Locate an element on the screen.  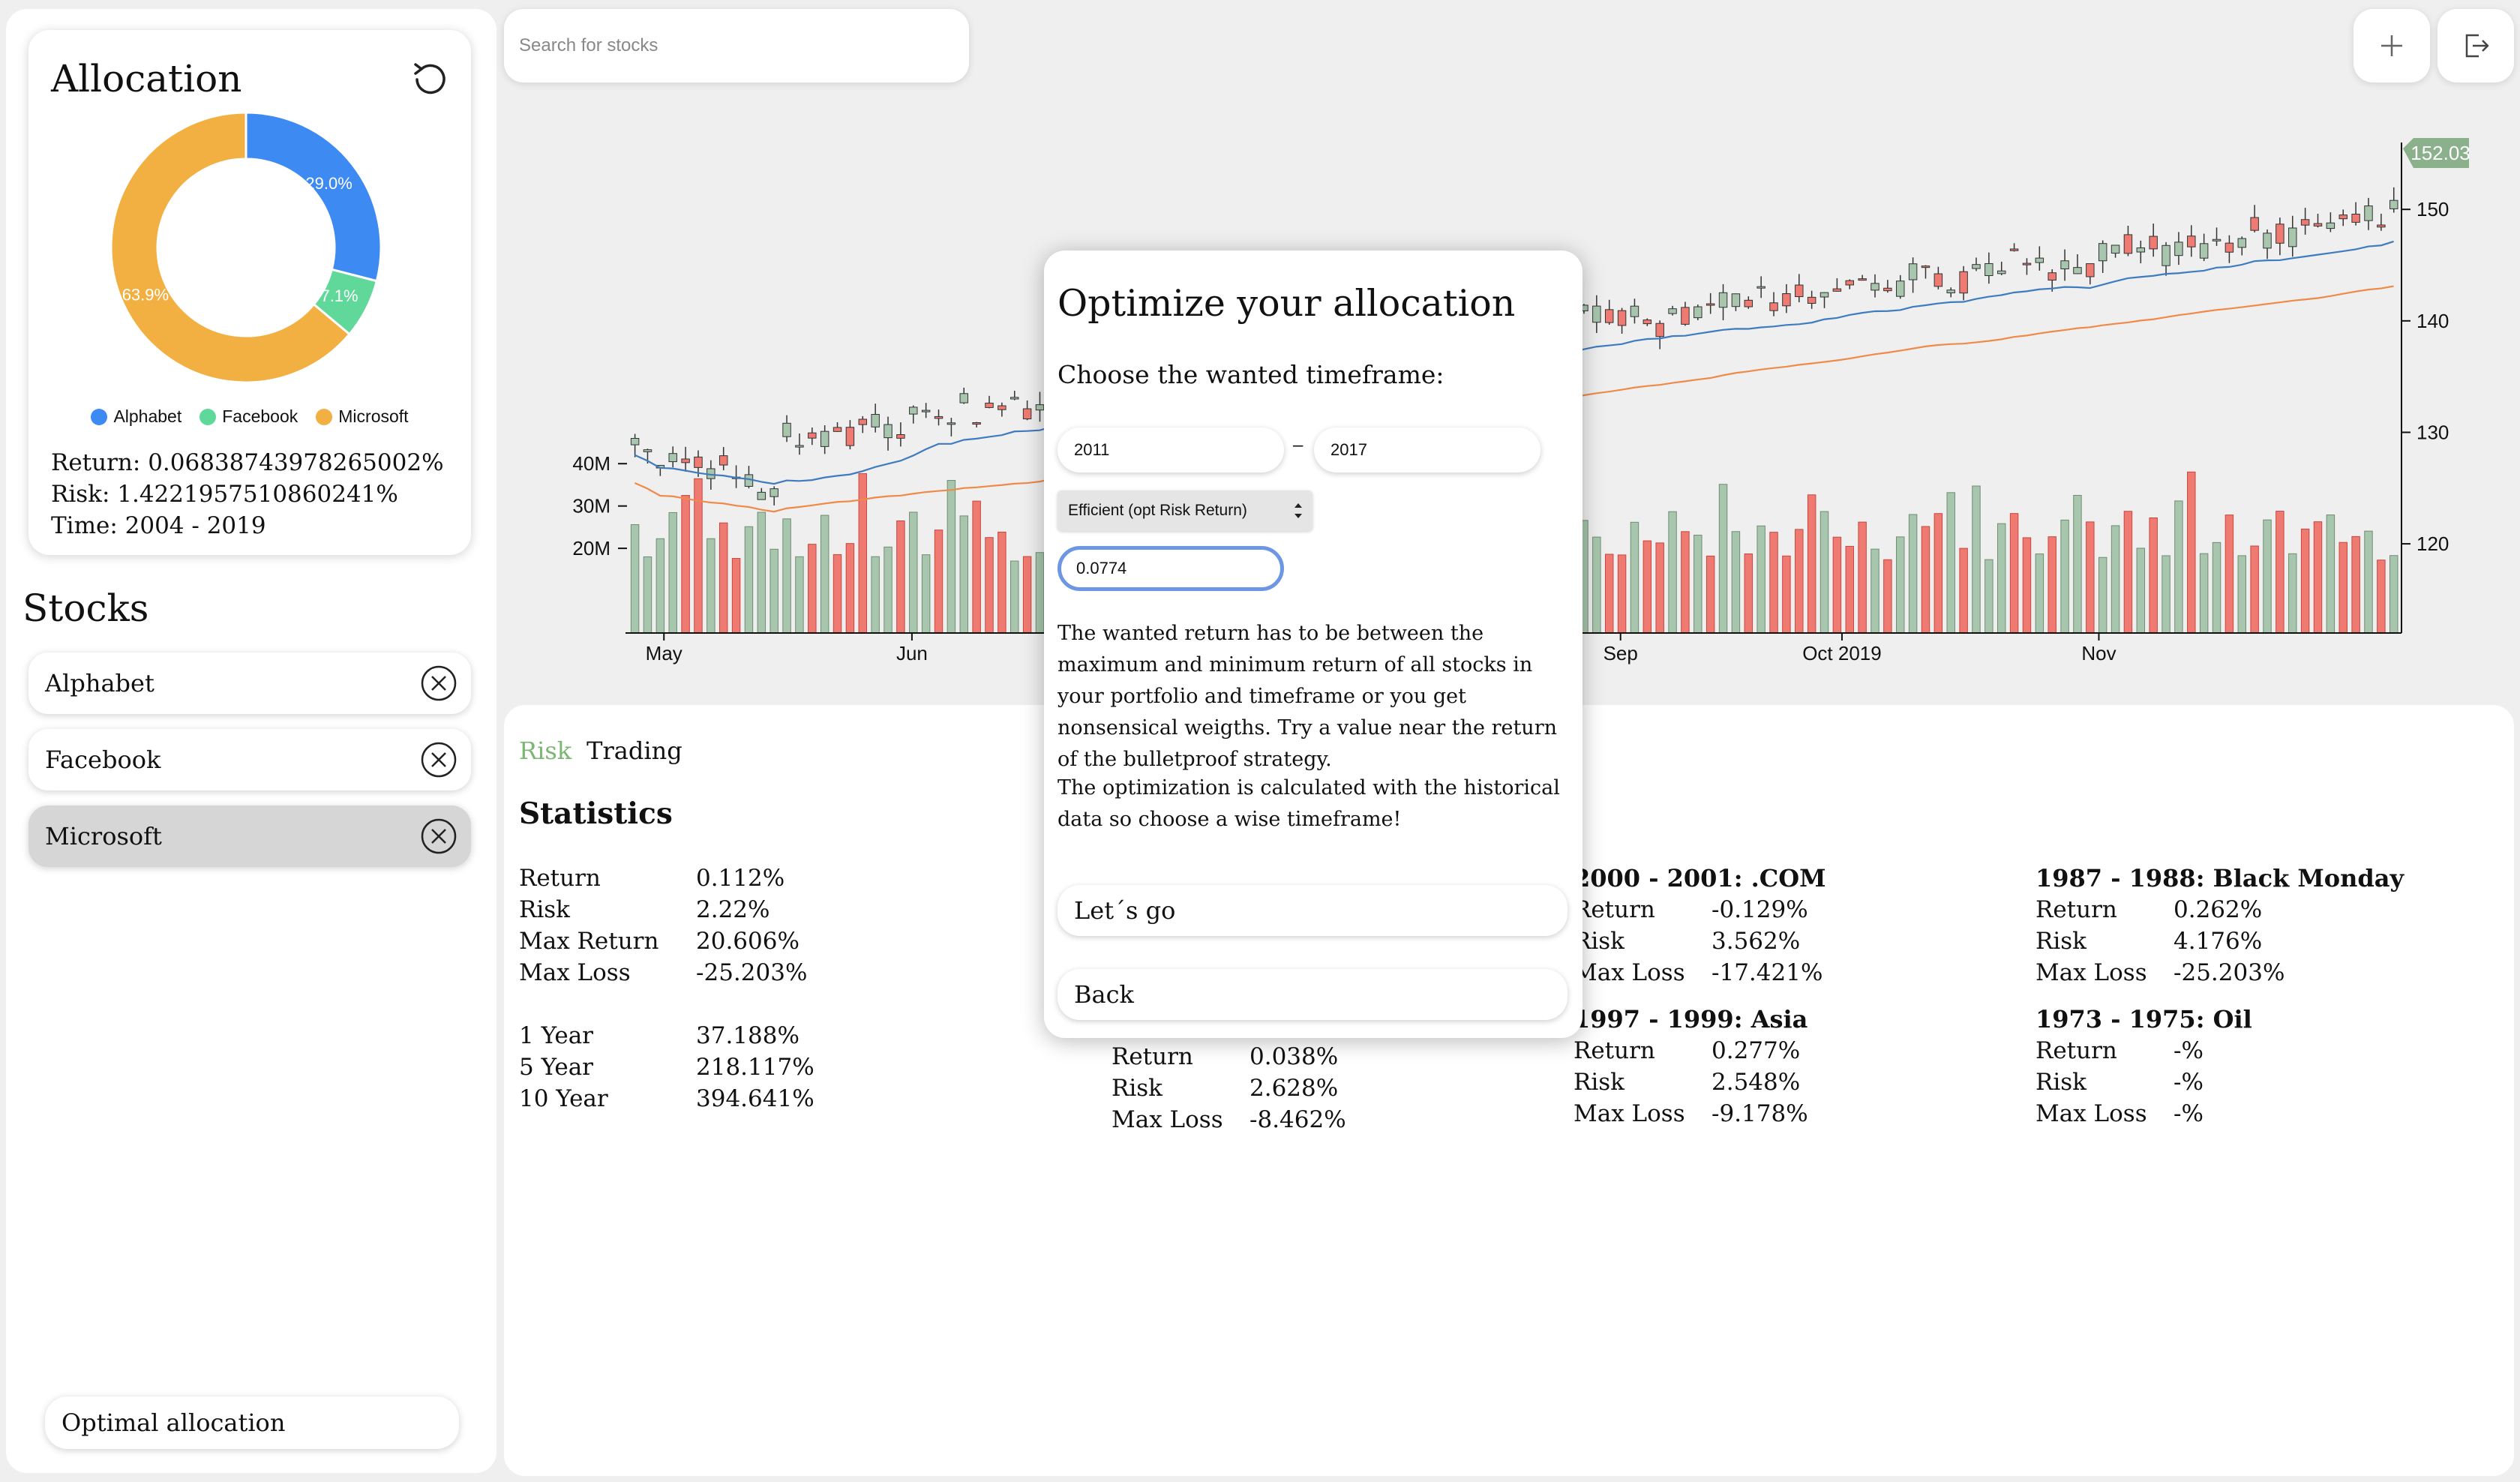
stat-row: 1 Year 37.188% is located at coordinates (666, 1036).